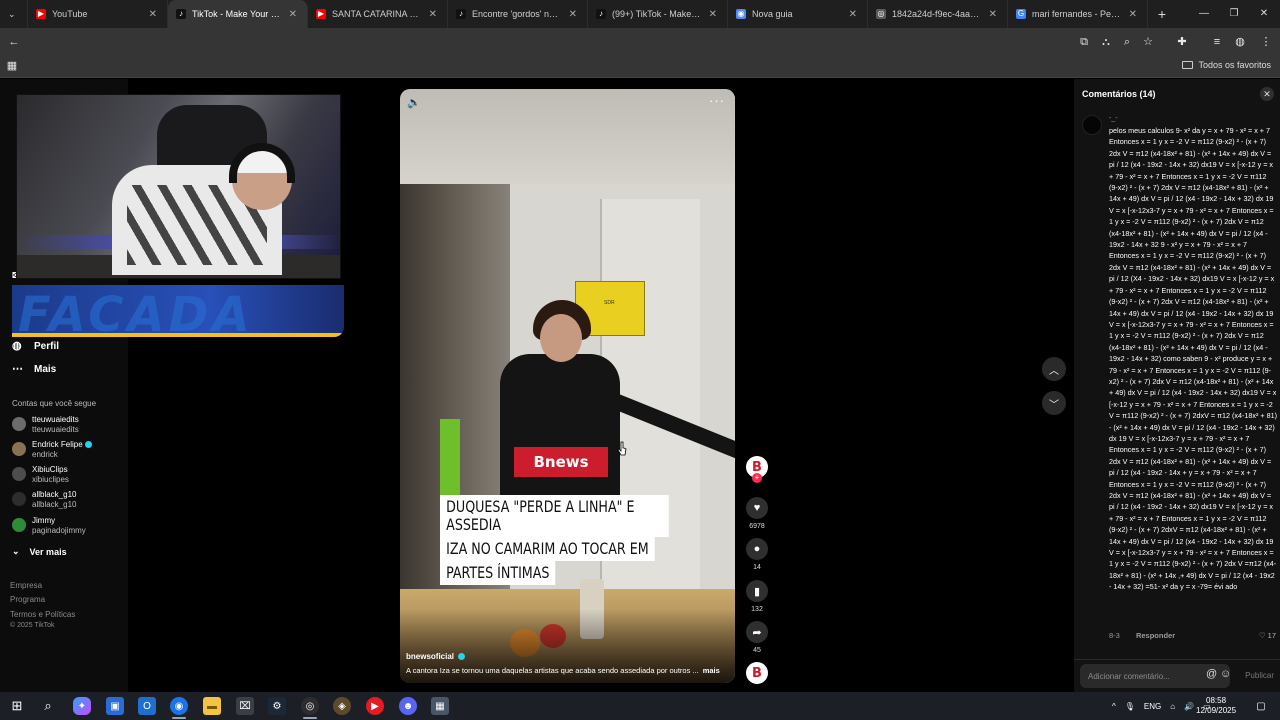 The image size is (1280, 720). Describe the element at coordinates (1216, 706) in the screenshot. I see `taskbar-clock: 08:58 12/09/2025` at that location.